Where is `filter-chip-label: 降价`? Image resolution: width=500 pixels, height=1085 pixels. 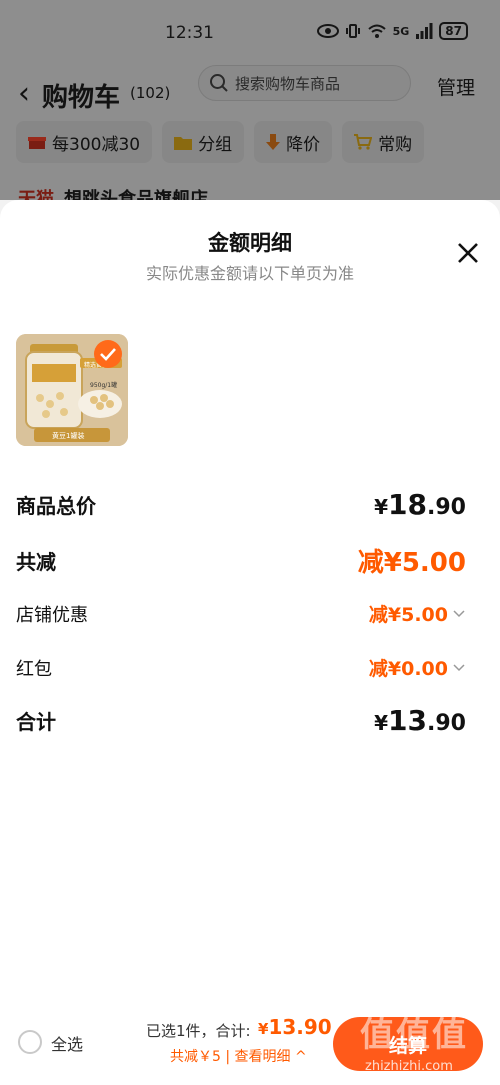 filter-chip-label: 降价 is located at coordinates (303, 144).